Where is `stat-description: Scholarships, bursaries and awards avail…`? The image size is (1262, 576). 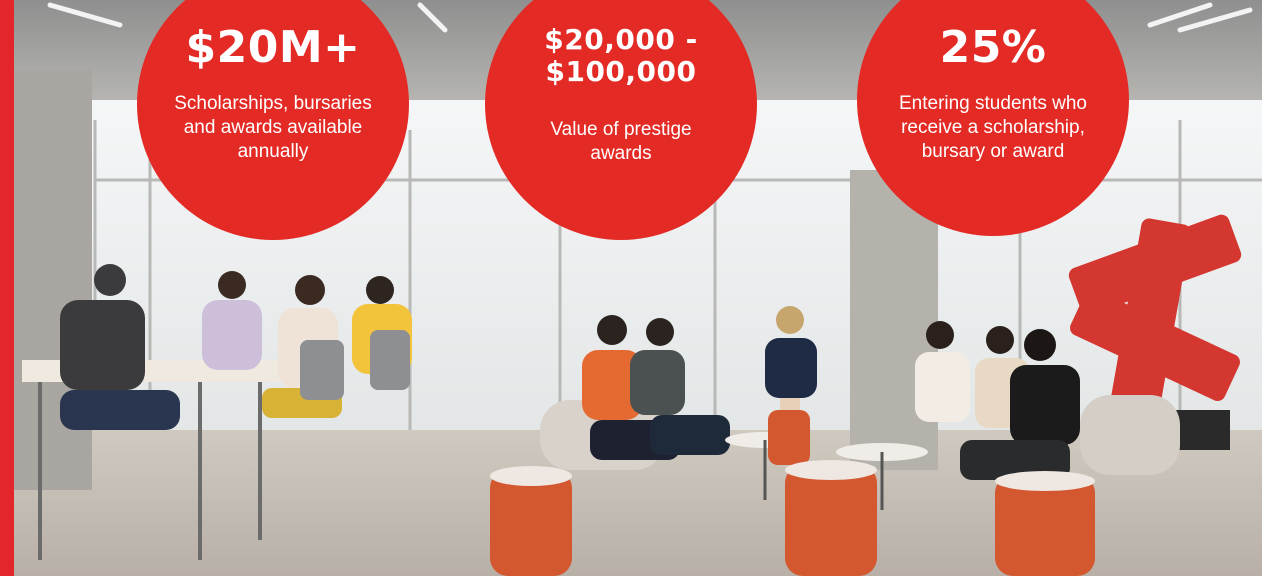
stat-description: Scholarships, bursaries and awards avail… is located at coordinates (273, 127).